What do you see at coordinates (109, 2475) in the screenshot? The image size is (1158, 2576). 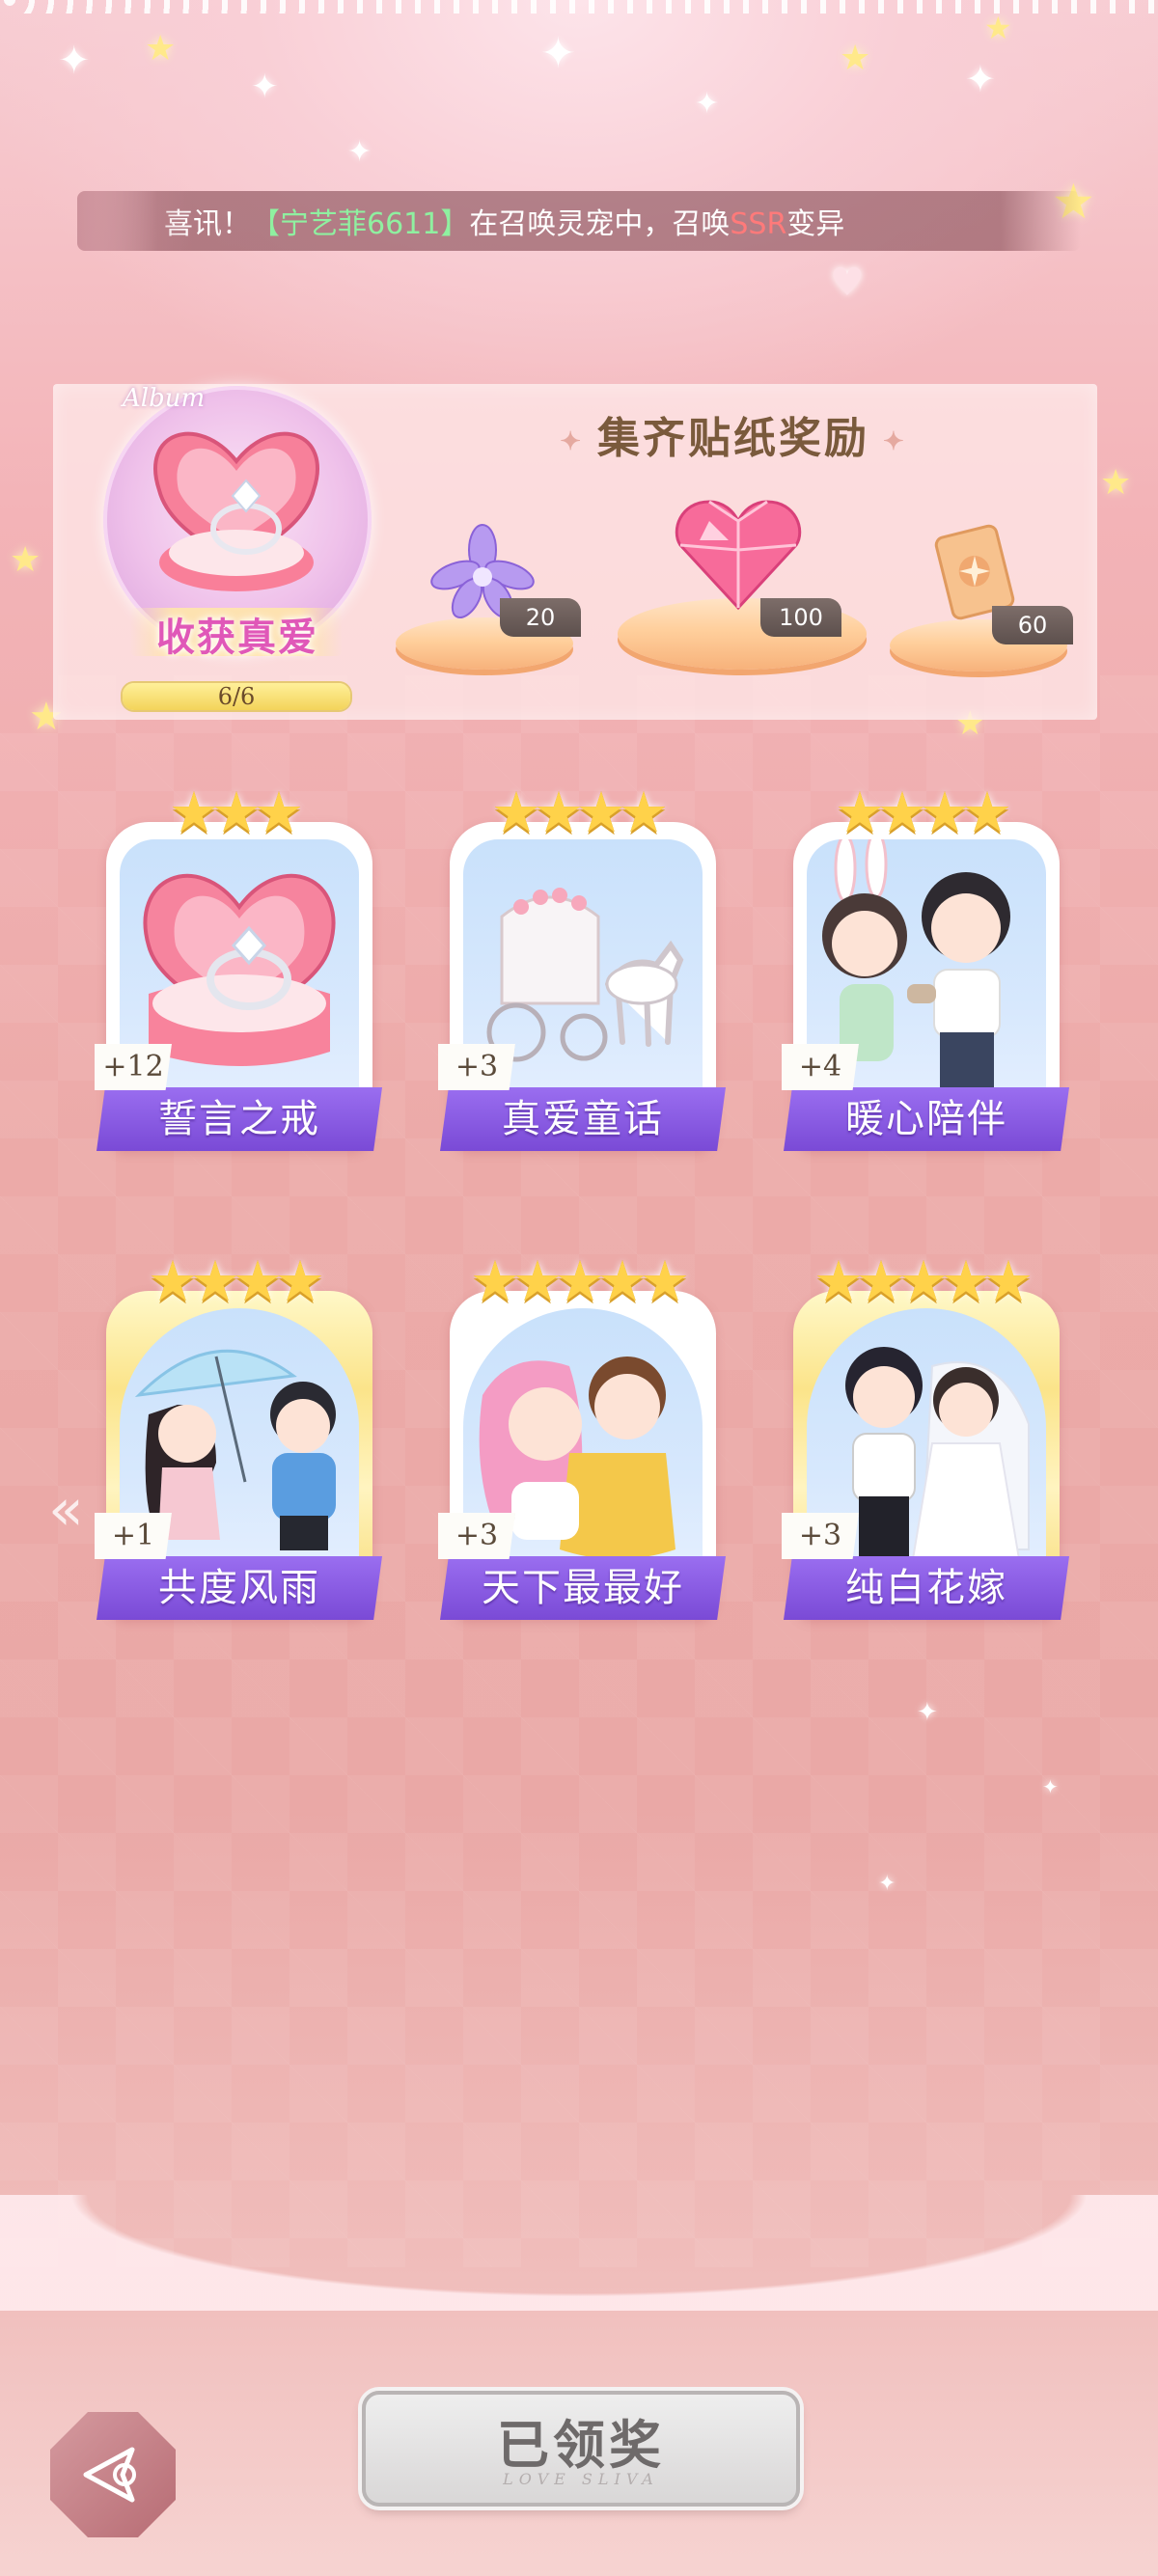 I see `back-arrow-icon` at bounding box center [109, 2475].